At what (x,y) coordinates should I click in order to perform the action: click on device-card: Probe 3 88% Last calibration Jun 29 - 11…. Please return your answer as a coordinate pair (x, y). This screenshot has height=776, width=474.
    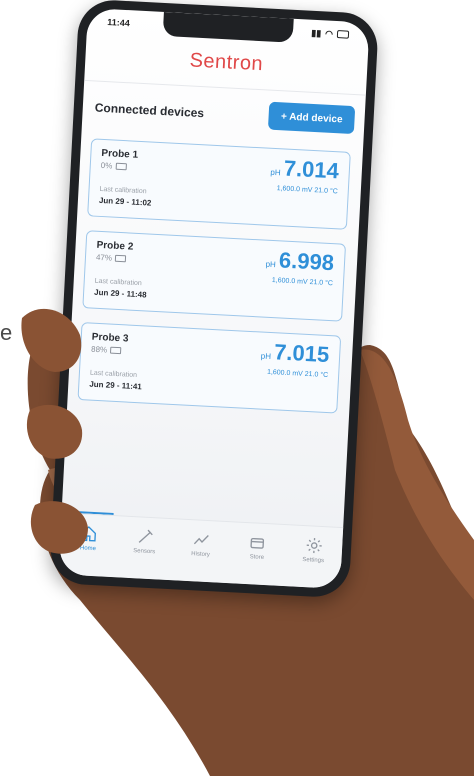
    Looking at the image, I should click on (209, 368).